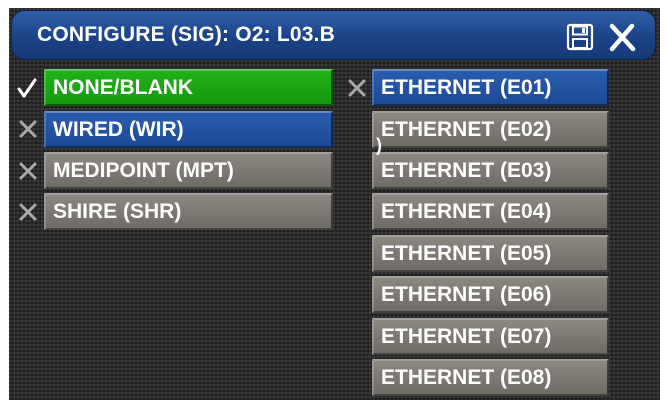  I want to click on option-none-blank: NONE/BLANK, so click(188, 87).